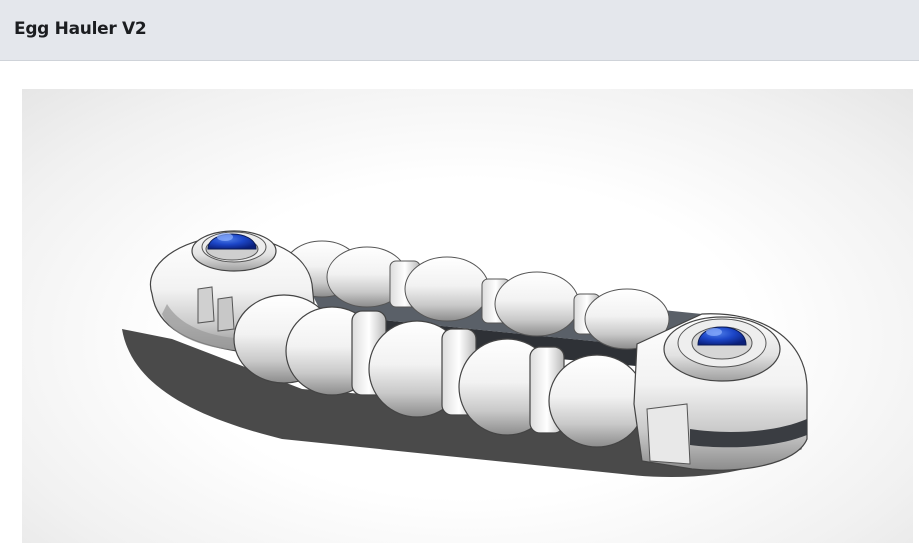  I want to click on top-bar: Egg Hauler V2, so click(459, 30).